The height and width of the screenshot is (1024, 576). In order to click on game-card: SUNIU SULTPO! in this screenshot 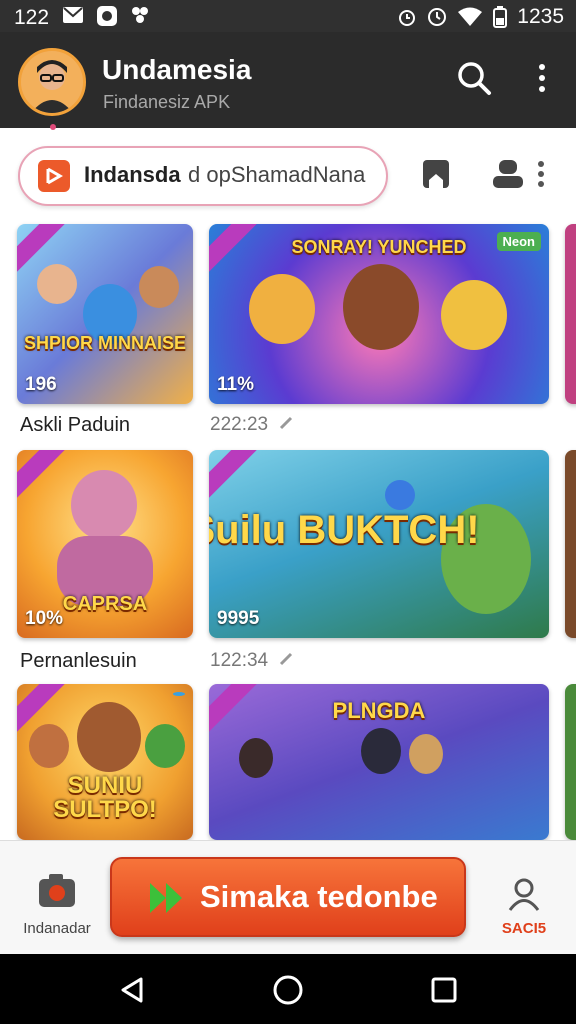, I will do `click(105, 762)`.